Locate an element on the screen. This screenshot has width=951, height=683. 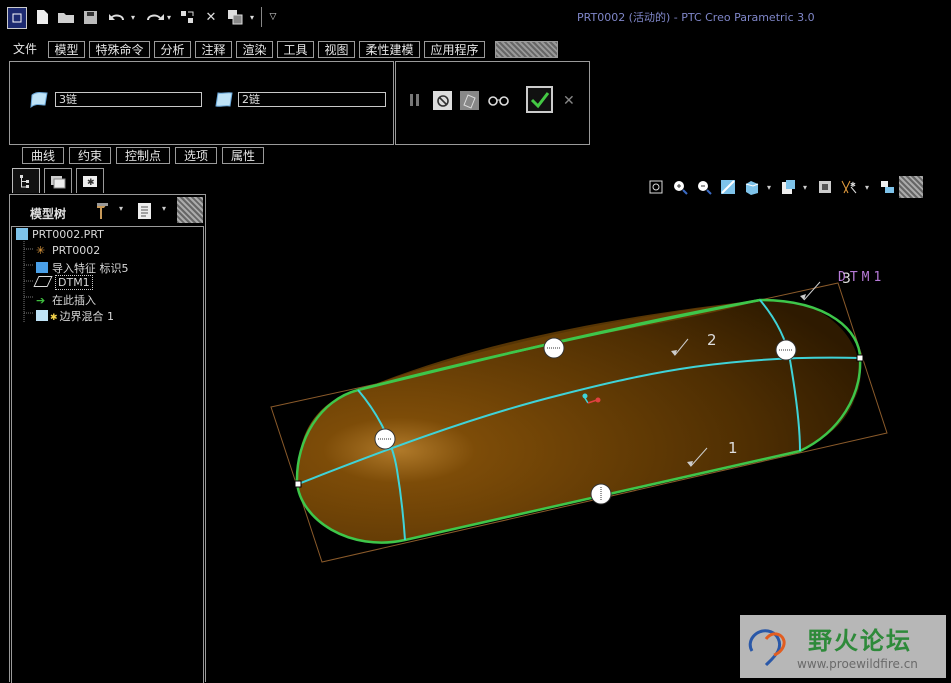
menu-model: 模型 is located at coordinates (66, 49).